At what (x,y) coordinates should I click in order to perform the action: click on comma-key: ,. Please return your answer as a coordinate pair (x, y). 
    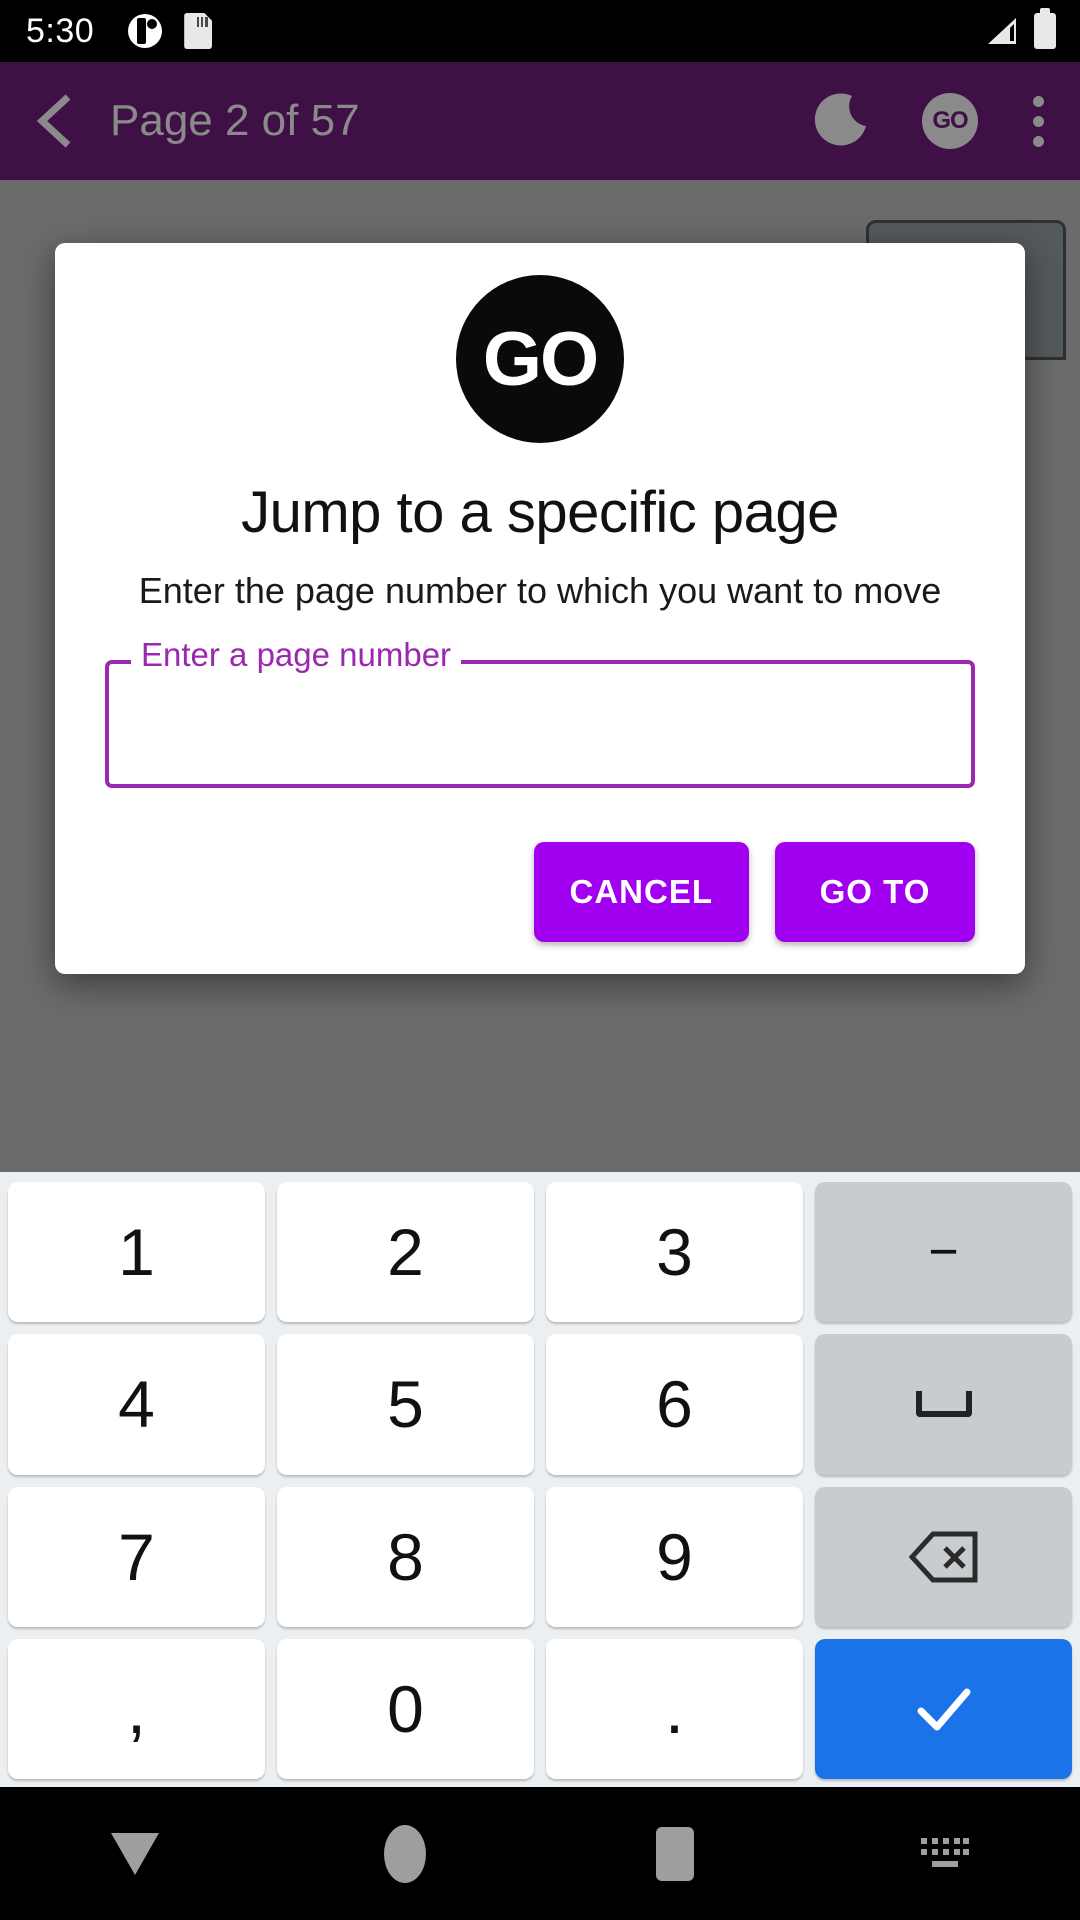
    Looking at the image, I should click on (136, 1708).